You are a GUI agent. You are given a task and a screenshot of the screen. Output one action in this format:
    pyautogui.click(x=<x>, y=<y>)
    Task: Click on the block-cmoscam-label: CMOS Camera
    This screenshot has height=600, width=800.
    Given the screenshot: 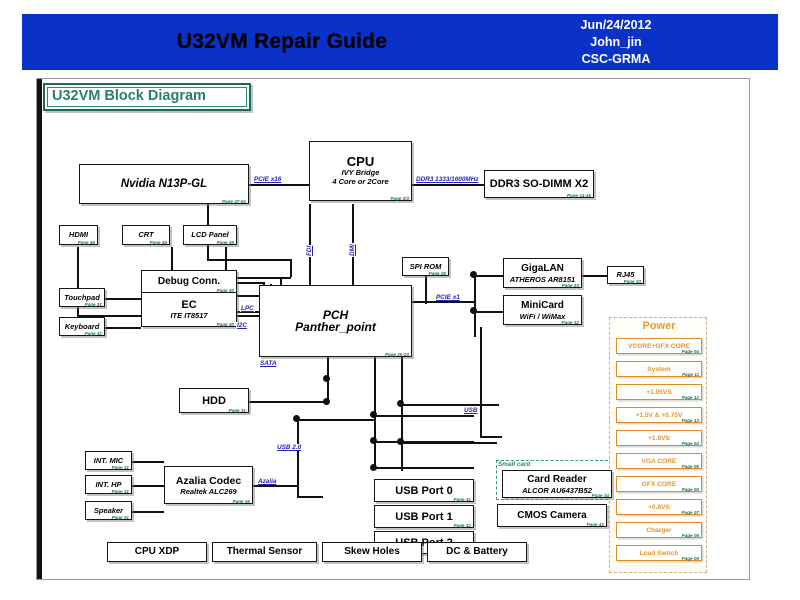 What is the action you would take?
    pyautogui.click(x=552, y=515)
    